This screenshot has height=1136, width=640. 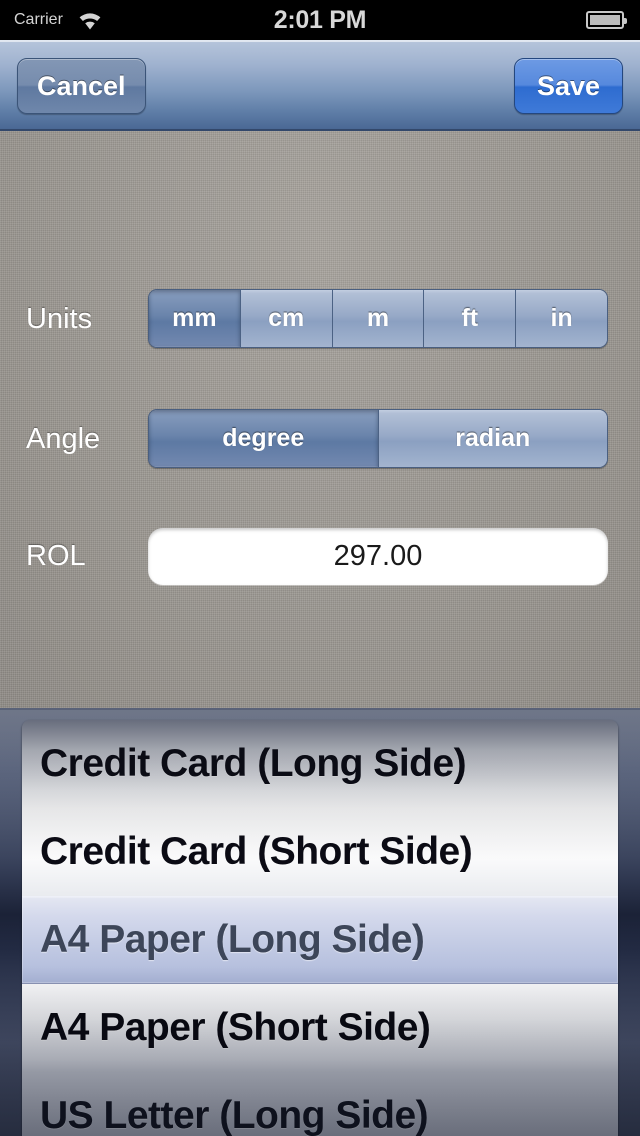 I want to click on units-segment-cm: cm, so click(x=286, y=318).